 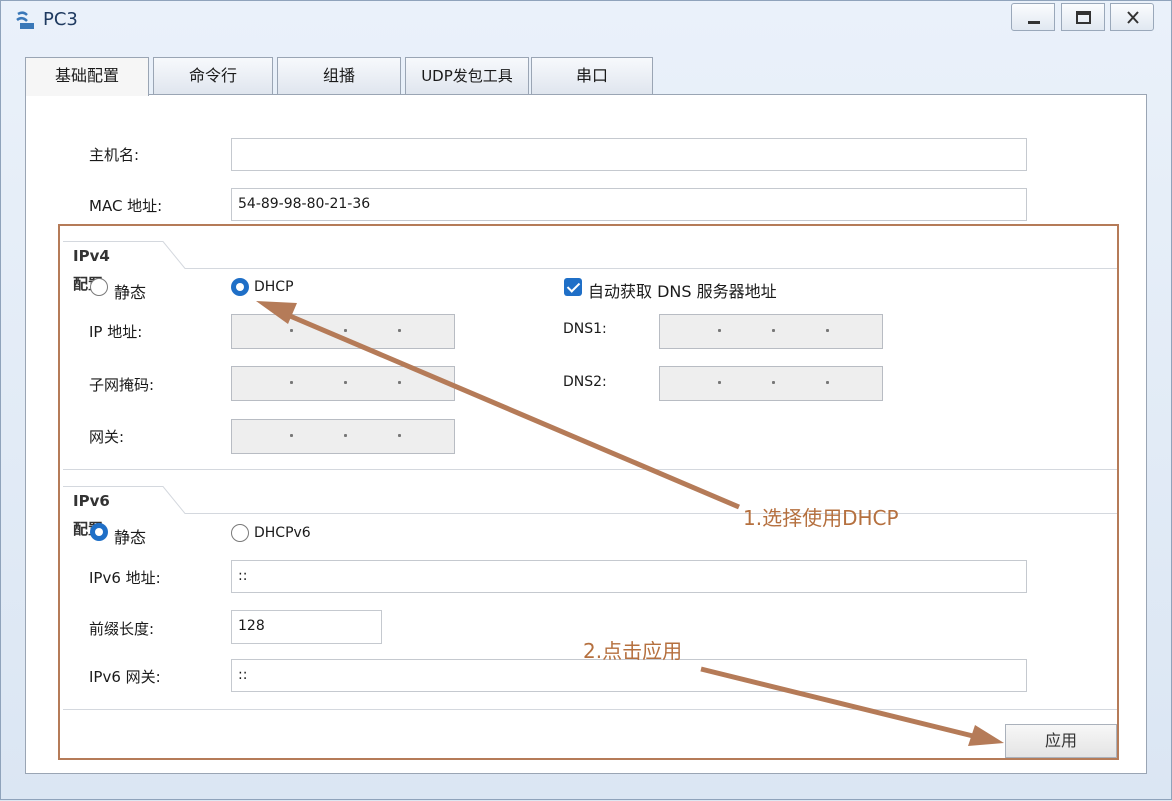 What do you see at coordinates (87, 76) in the screenshot?
I see `tab-basic-config: 基础配置` at bounding box center [87, 76].